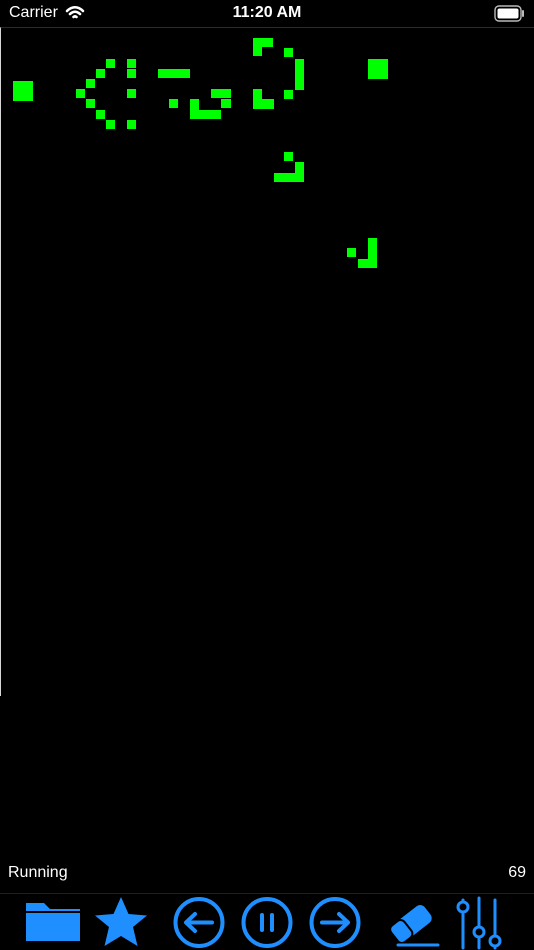 This screenshot has width=534, height=950. I want to click on status-bar: Carrier 11:20 AM, so click(267, 13).